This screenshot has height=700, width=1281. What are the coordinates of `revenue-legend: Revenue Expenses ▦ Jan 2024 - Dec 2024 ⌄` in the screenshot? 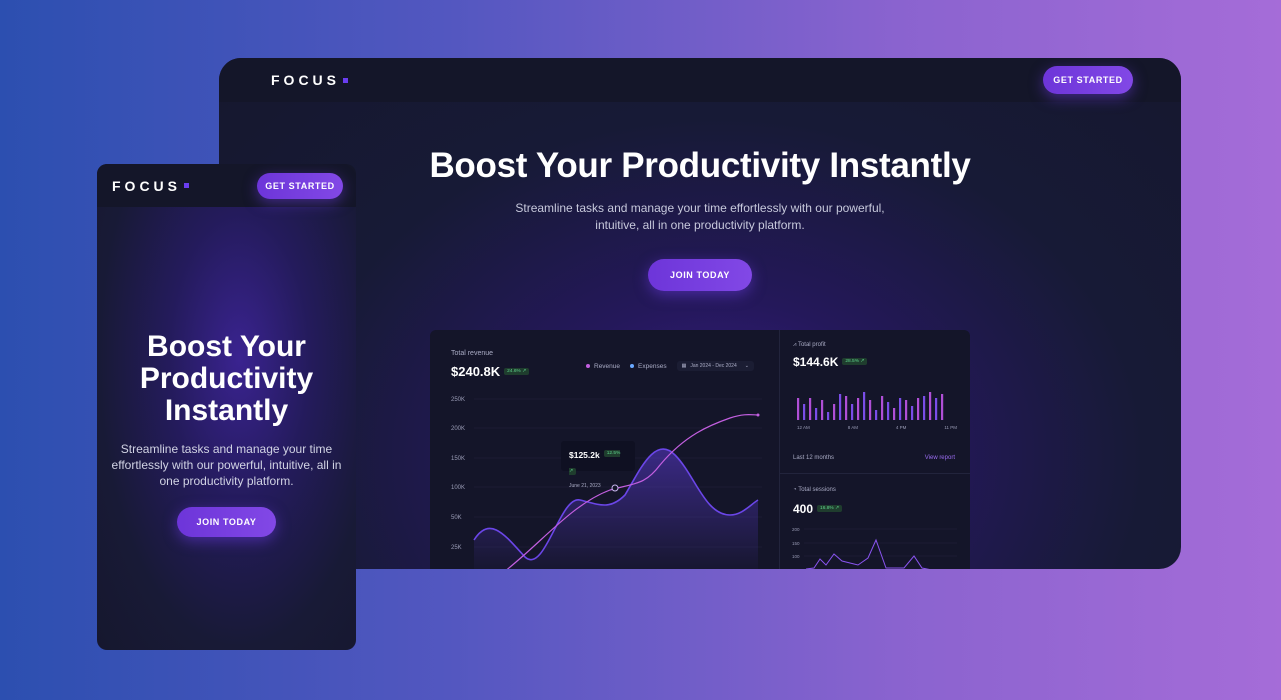 It's located at (670, 366).